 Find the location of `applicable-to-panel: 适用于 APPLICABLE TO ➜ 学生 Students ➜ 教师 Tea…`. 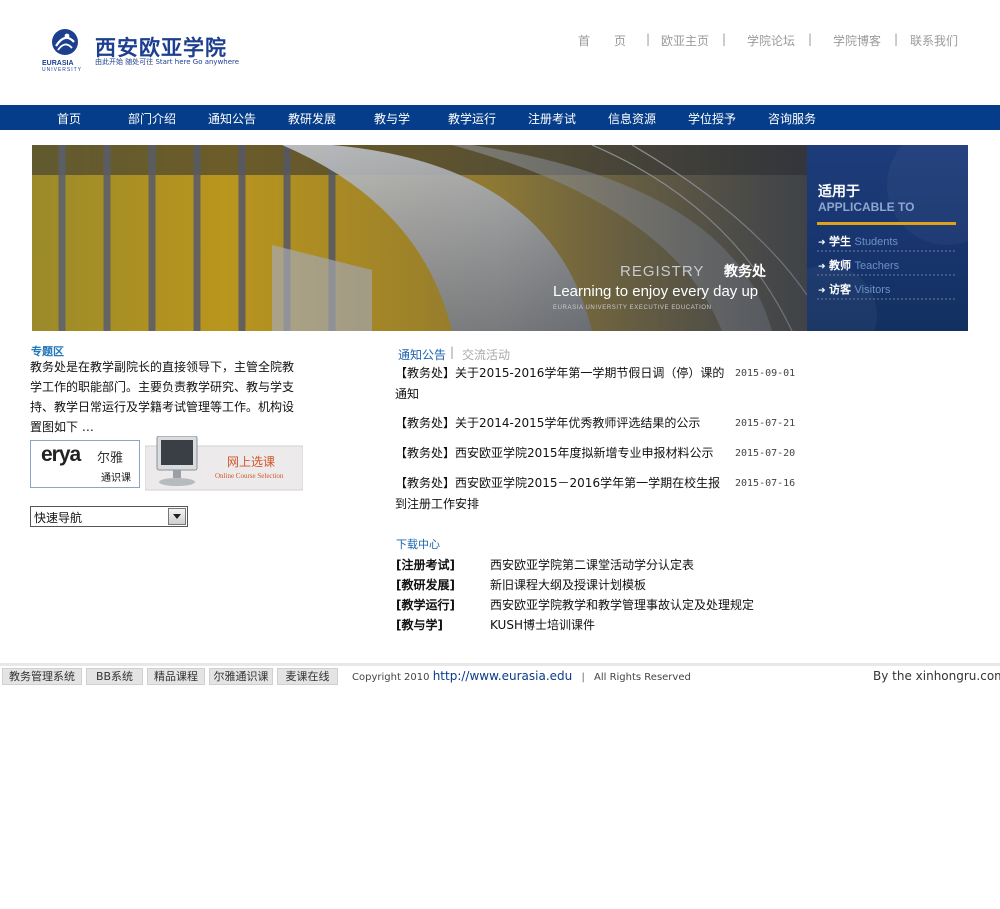

applicable-to-panel: 适用于 APPLICABLE TO ➜ 学生 Students ➜ 教师 Tea… is located at coordinates (887, 238).